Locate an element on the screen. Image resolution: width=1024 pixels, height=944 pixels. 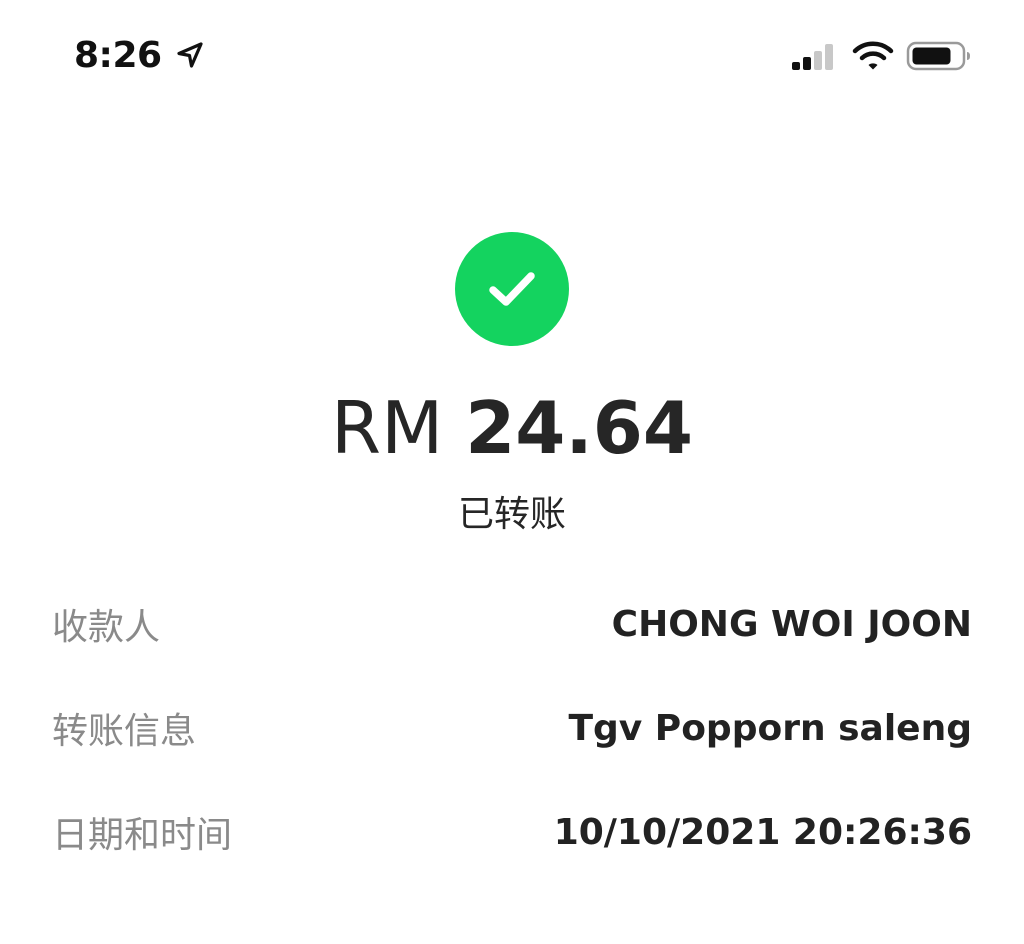
amount-currency: RM is located at coordinates (387, 428).